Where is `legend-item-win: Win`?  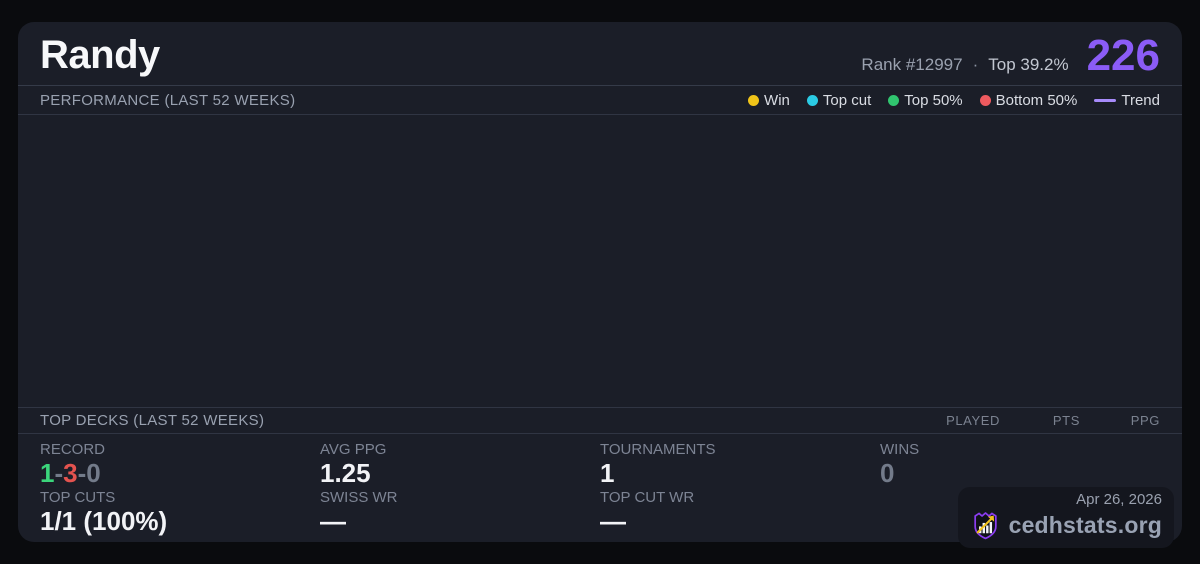 legend-item-win: Win is located at coordinates (769, 100).